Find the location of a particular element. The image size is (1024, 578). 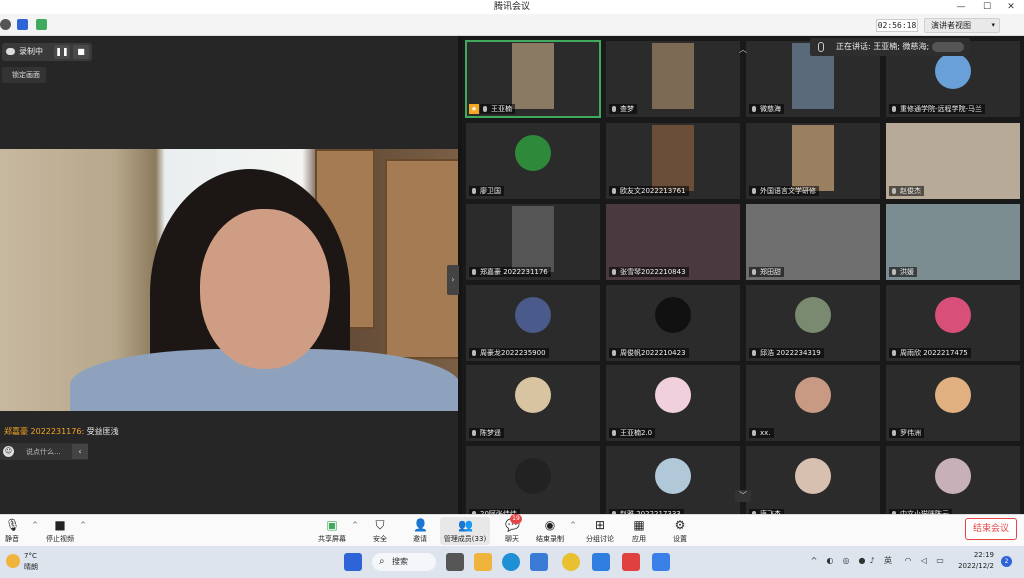

collapse-chat-button: ‹ is located at coordinates (80, 451).